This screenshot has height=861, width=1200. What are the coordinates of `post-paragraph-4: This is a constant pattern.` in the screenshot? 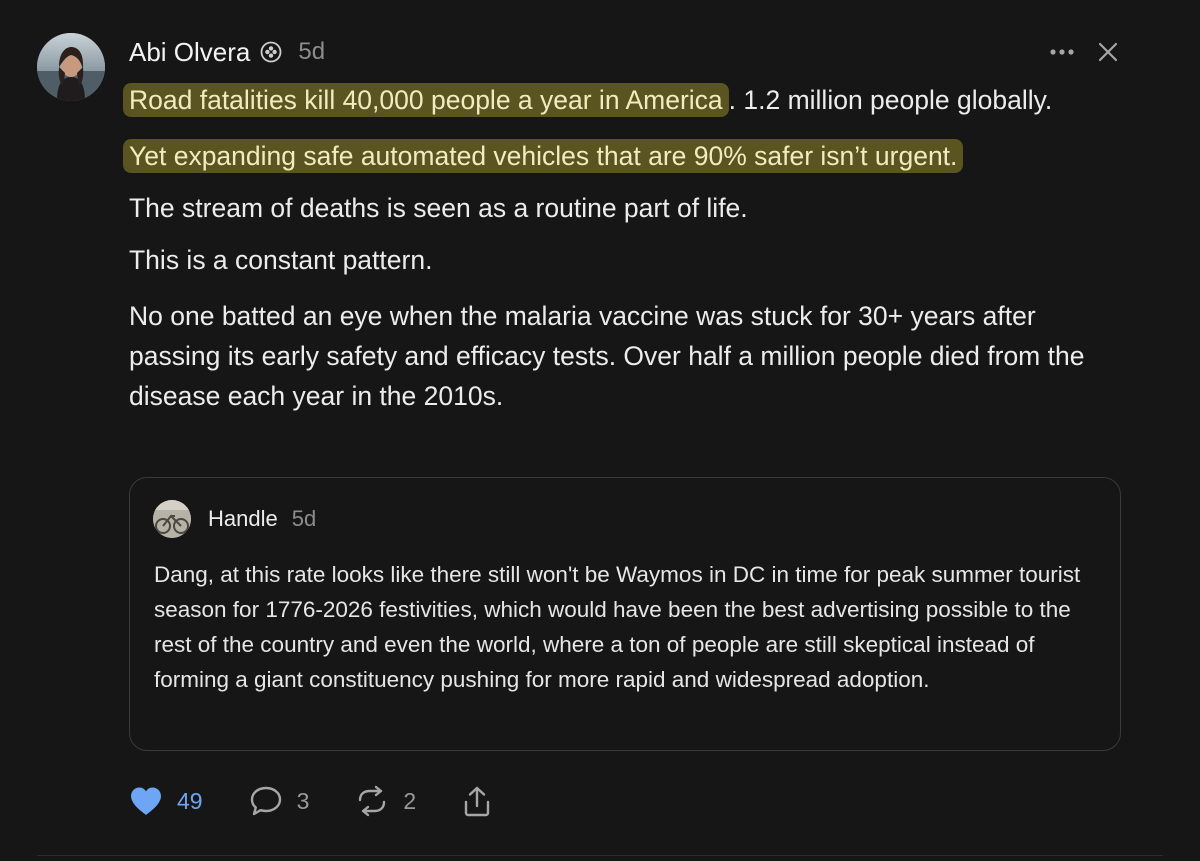 It's located at (281, 260).